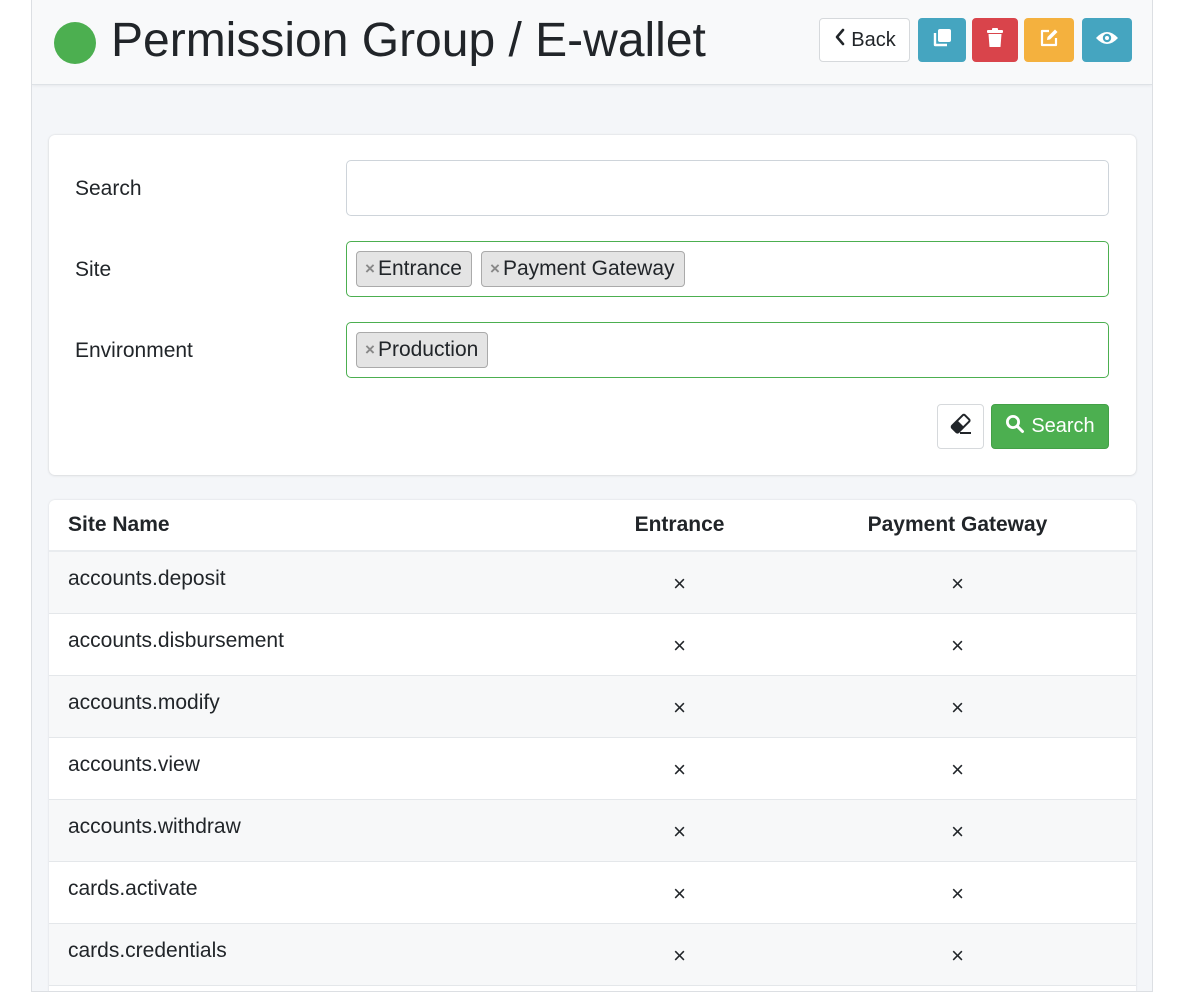  What do you see at coordinates (727, 188) in the screenshot?
I see `search-input` at bounding box center [727, 188].